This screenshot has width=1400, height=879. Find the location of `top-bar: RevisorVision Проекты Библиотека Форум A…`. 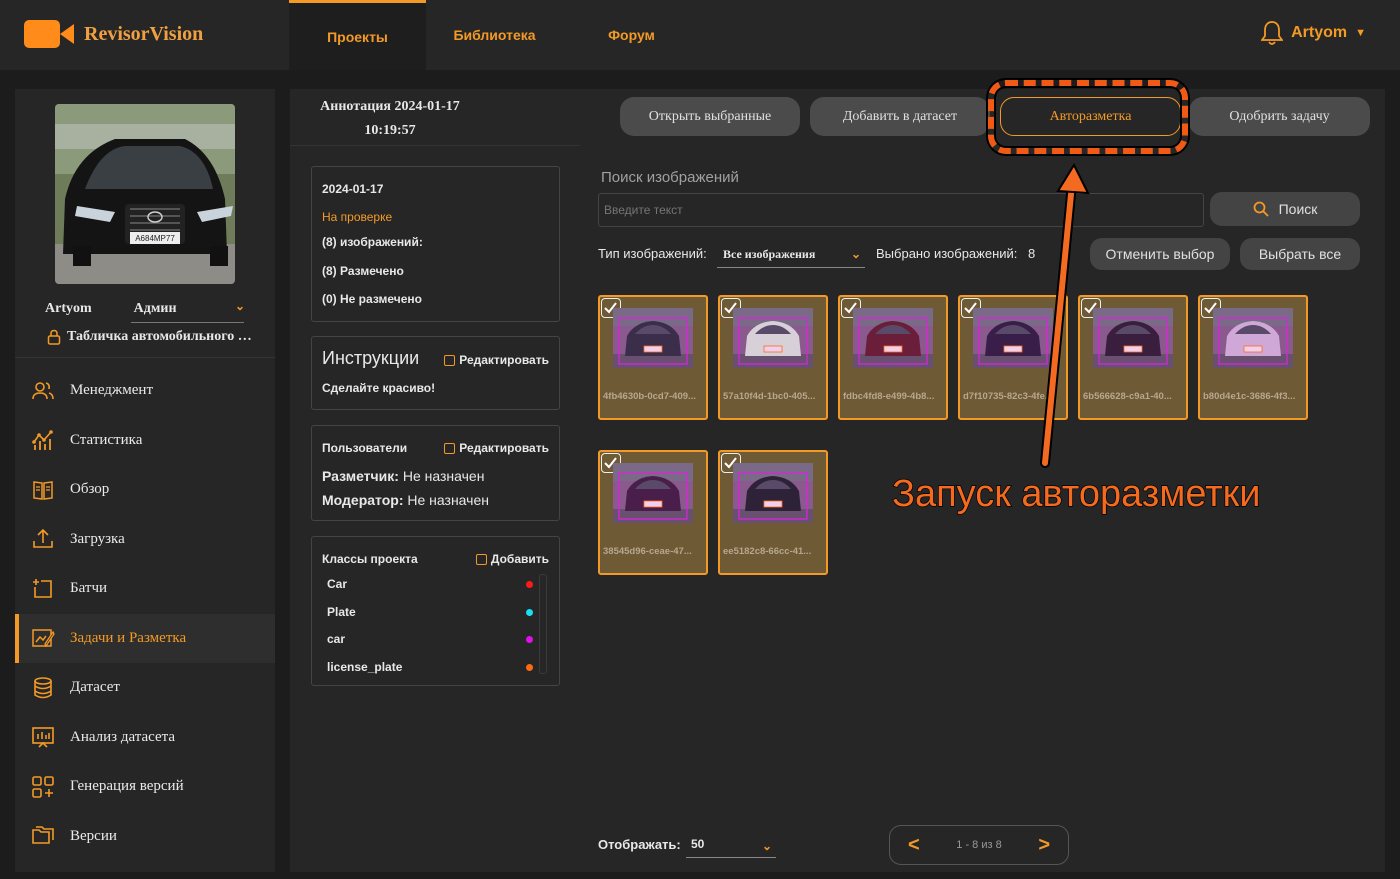

top-bar: RevisorVision Проекты Библиотека Форум A… is located at coordinates (700, 35).